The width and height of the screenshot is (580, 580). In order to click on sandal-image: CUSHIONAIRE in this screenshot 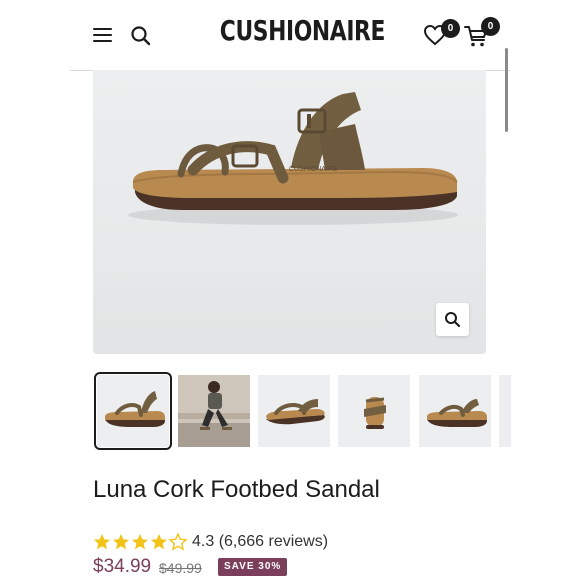, I will do `click(293, 158)`.